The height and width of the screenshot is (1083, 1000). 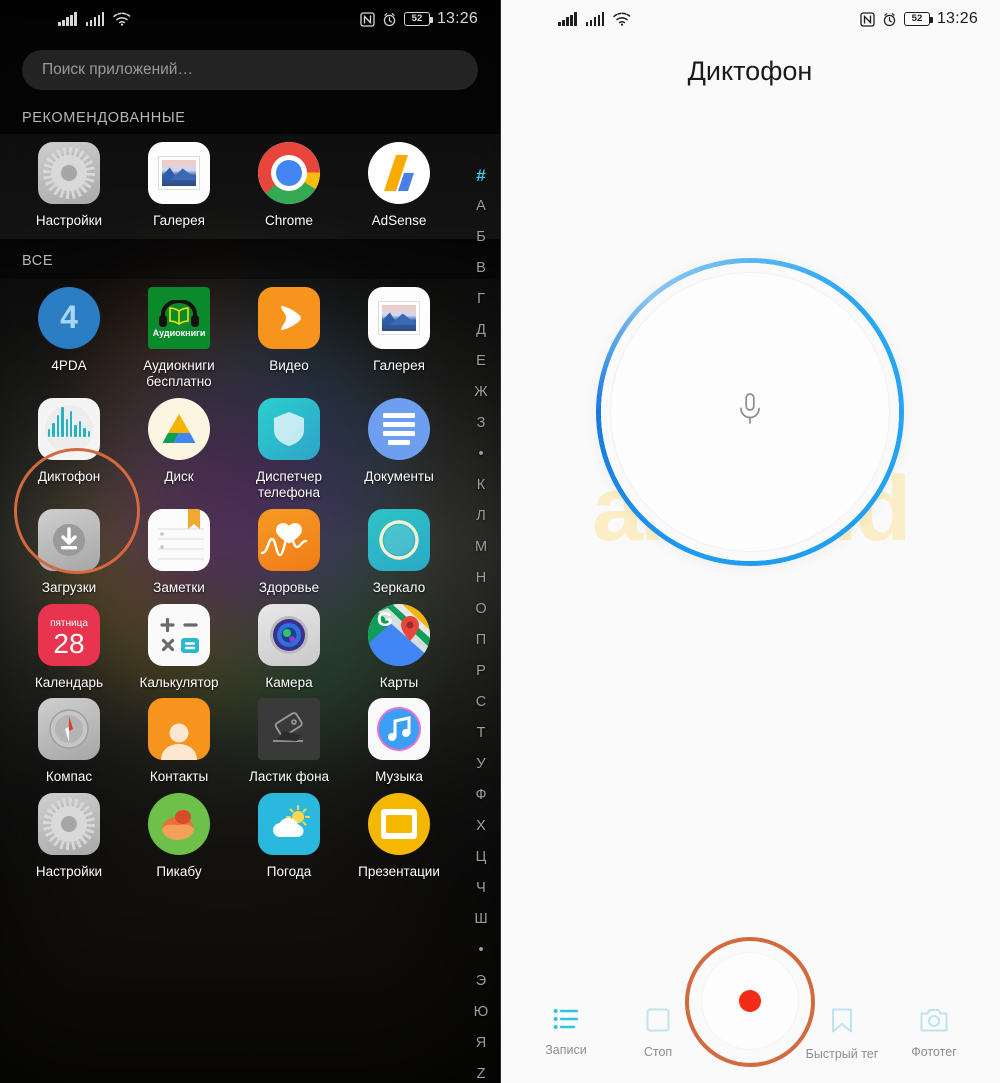 What do you see at coordinates (480, 392) in the screenshot?
I see `index-letter: Ж` at bounding box center [480, 392].